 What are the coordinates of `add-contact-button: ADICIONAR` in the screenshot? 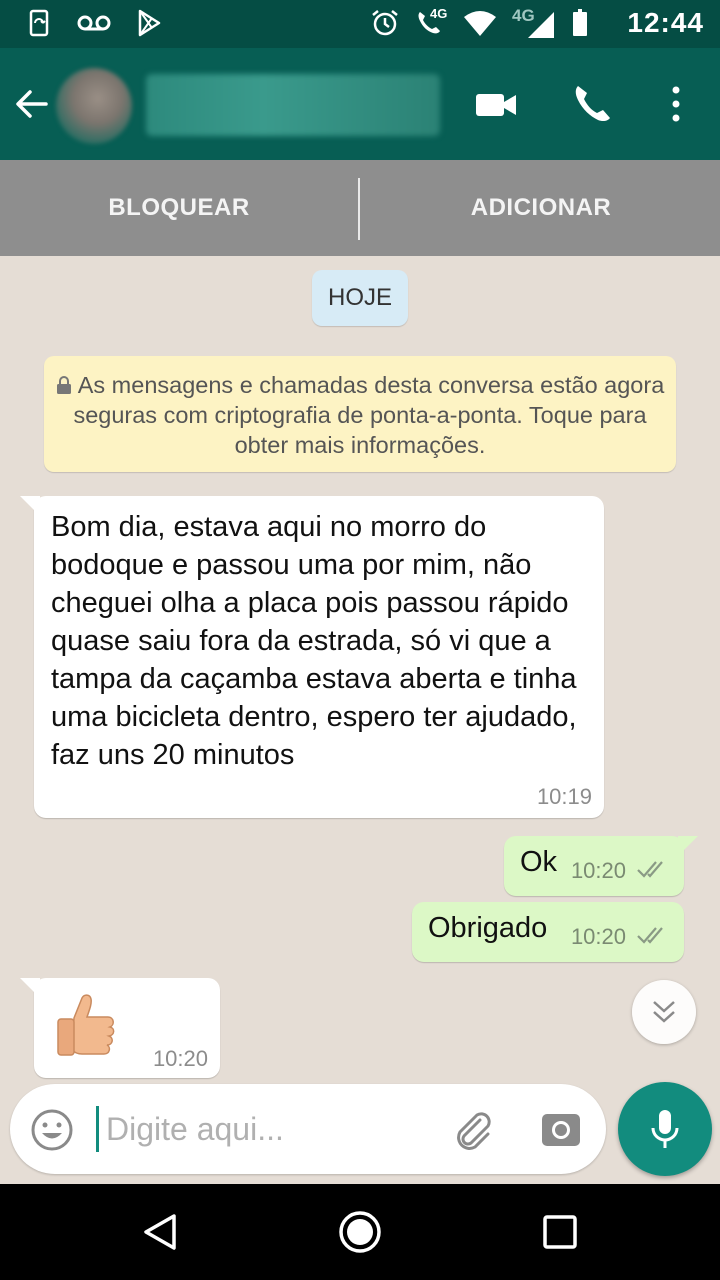 It's located at (541, 208).